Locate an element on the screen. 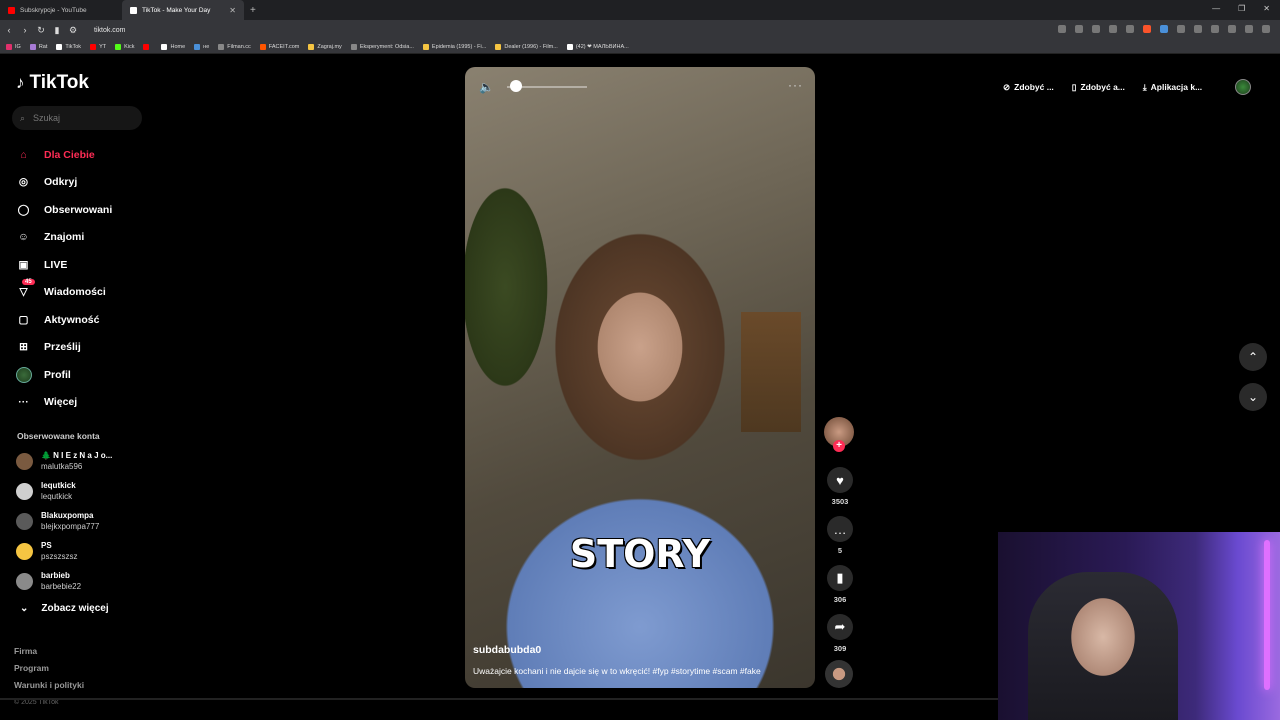  profile-avatar is located at coordinates (1243, 87).